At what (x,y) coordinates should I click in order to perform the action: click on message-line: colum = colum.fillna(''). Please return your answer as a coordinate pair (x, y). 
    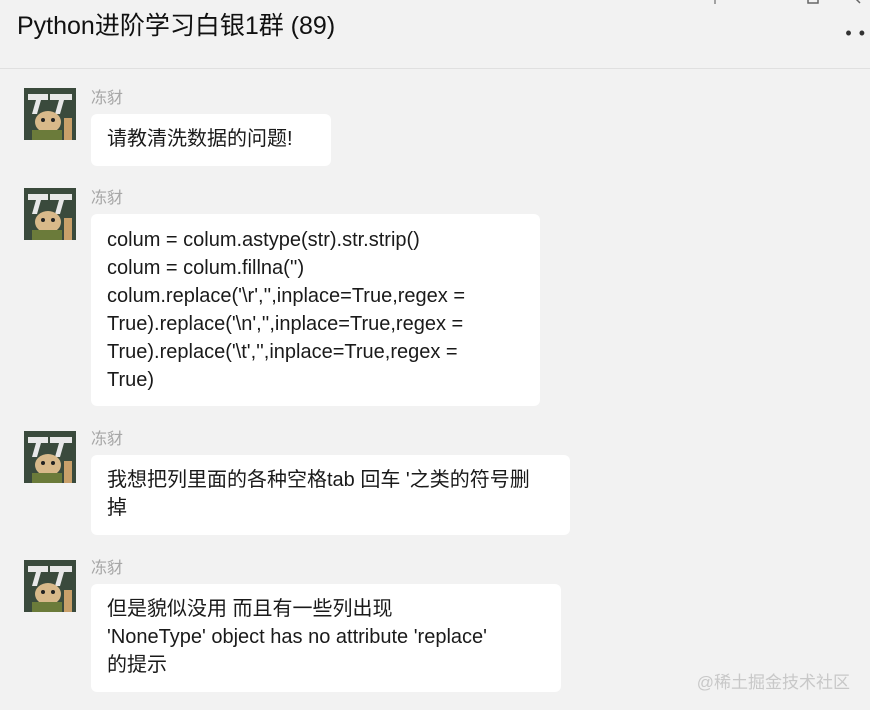
    Looking at the image, I should click on (206, 268).